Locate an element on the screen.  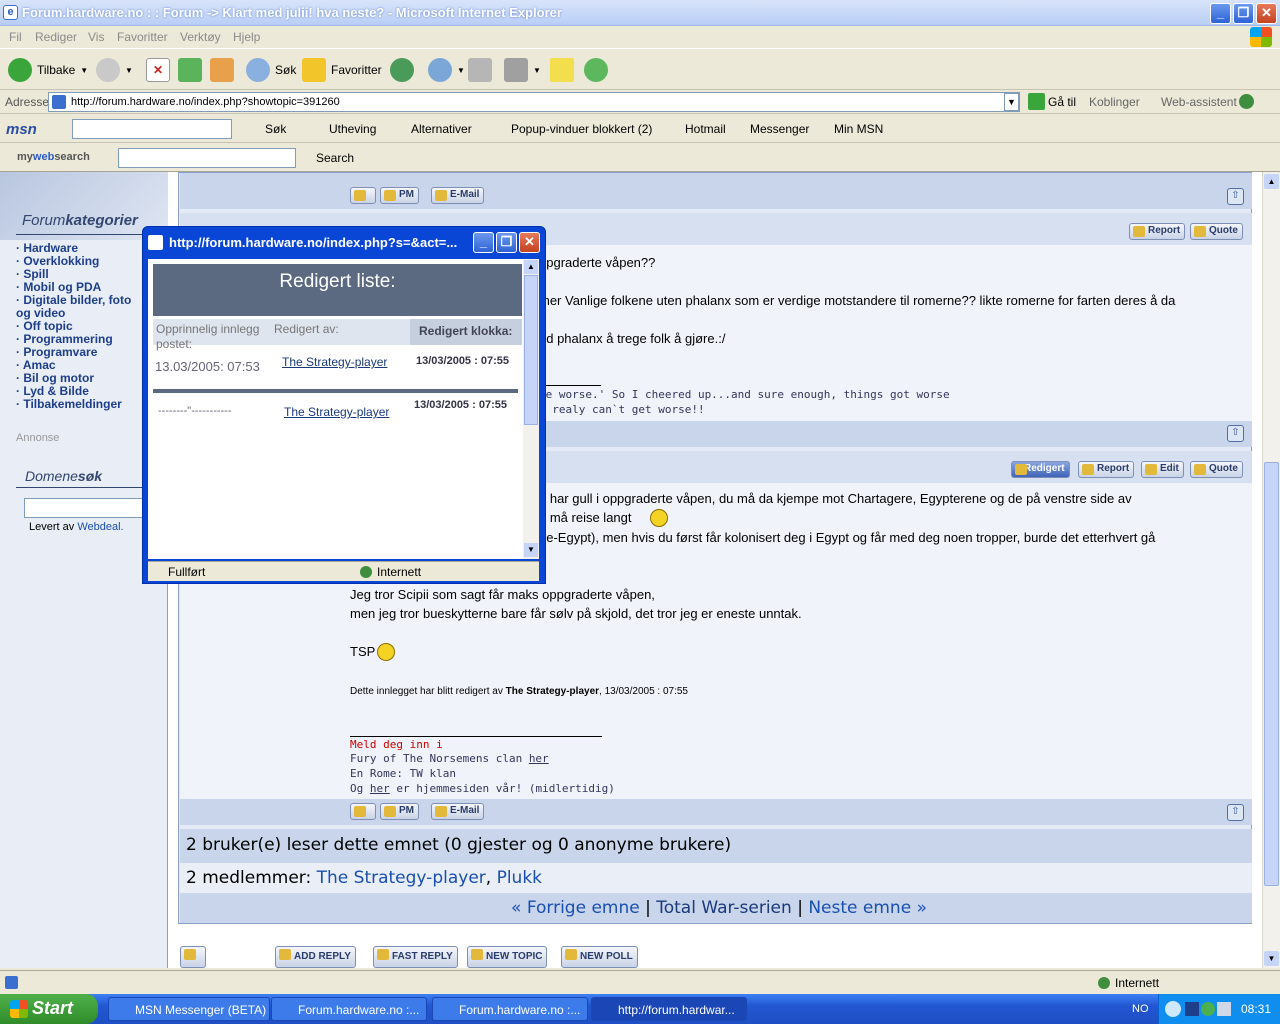
mywebsearch-button: Search is located at coordinates (335, 158).